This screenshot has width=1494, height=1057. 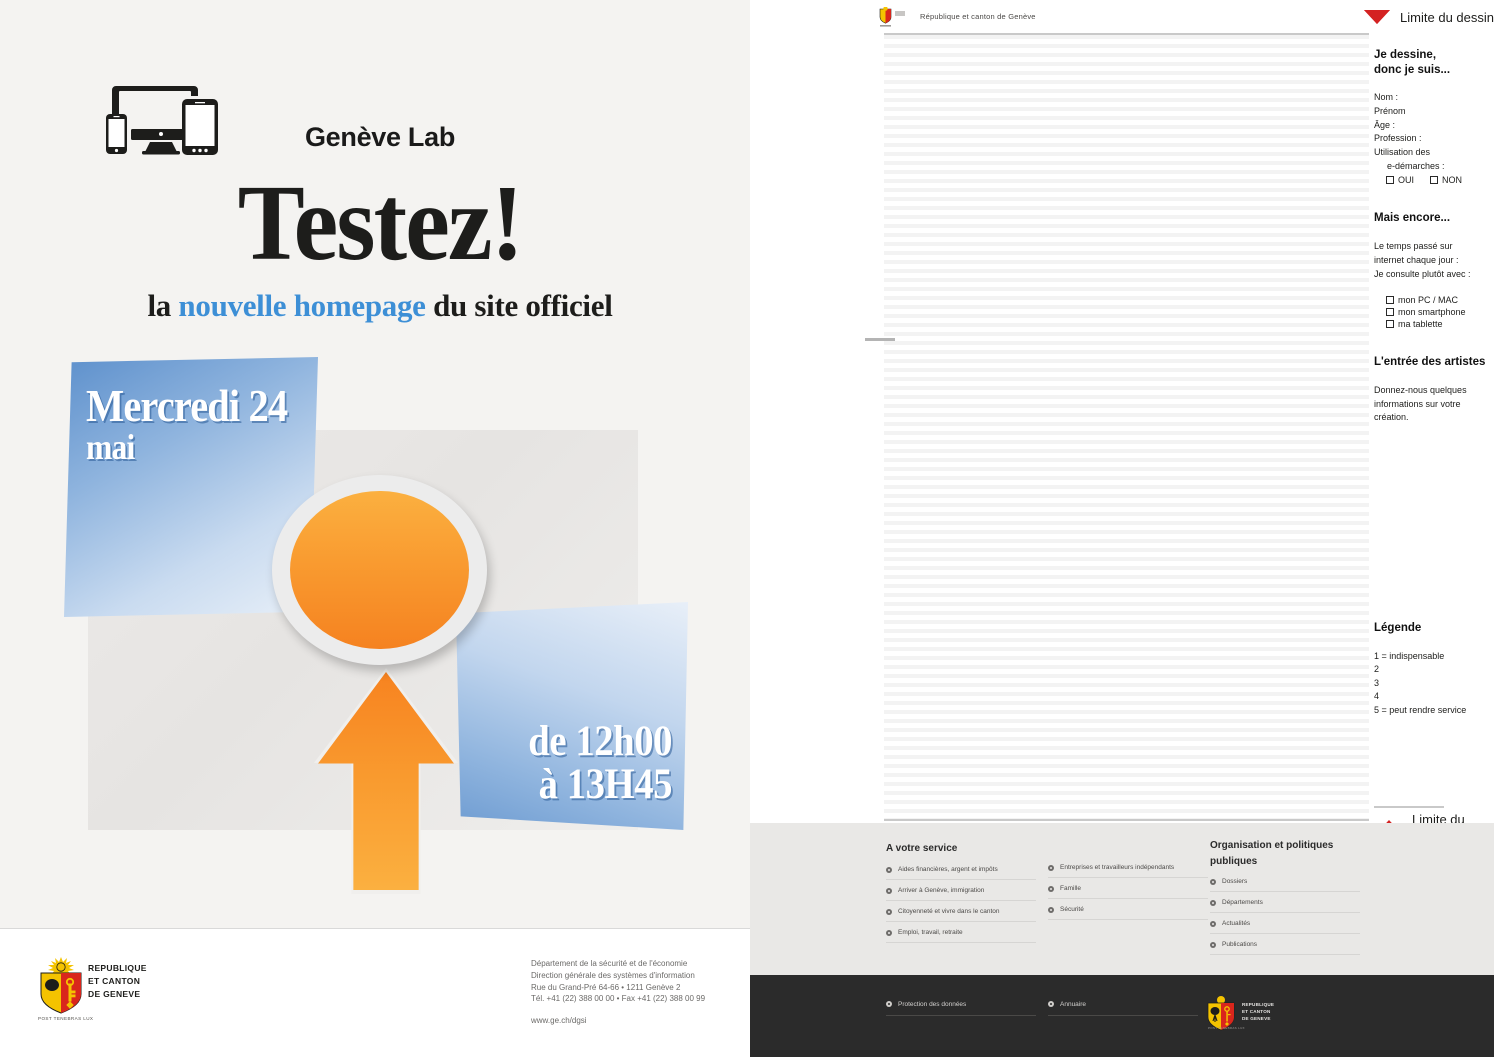 I want to click on dark-footer-link-privacy: Protection des données, so click(x=961, y=1008).